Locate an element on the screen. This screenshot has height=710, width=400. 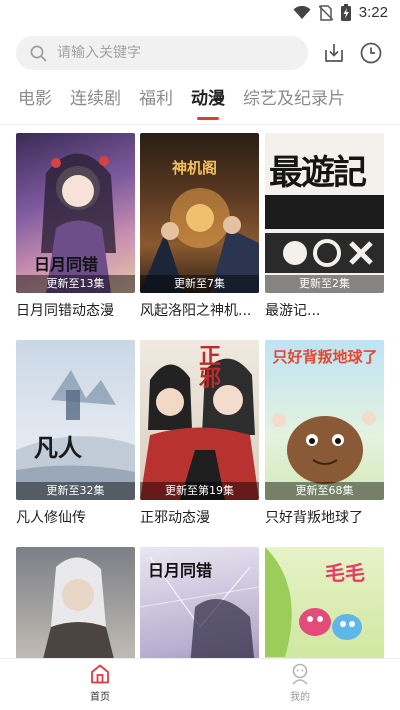
anime-card: 只好背叛地球了 更新至68集 只好背叛地球了 is located at coordinates (324, 433).